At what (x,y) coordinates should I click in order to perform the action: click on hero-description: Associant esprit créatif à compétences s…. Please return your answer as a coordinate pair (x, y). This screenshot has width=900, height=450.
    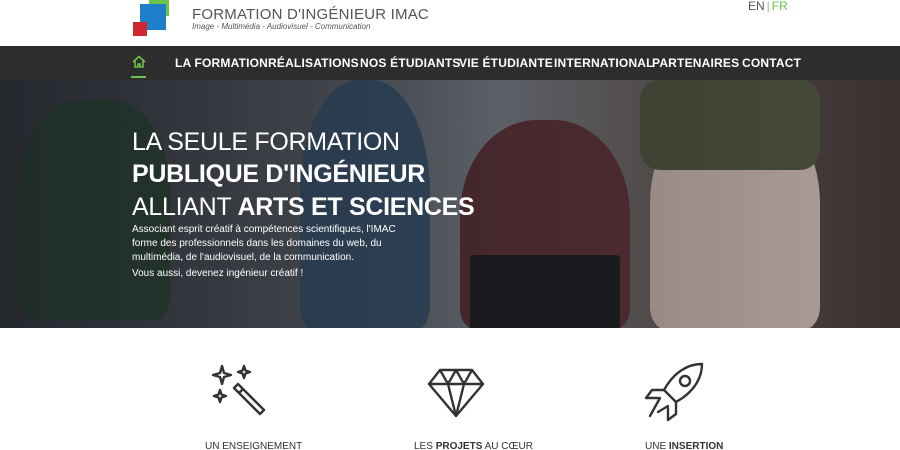
    Looking at the image, I should click on (264, 243).